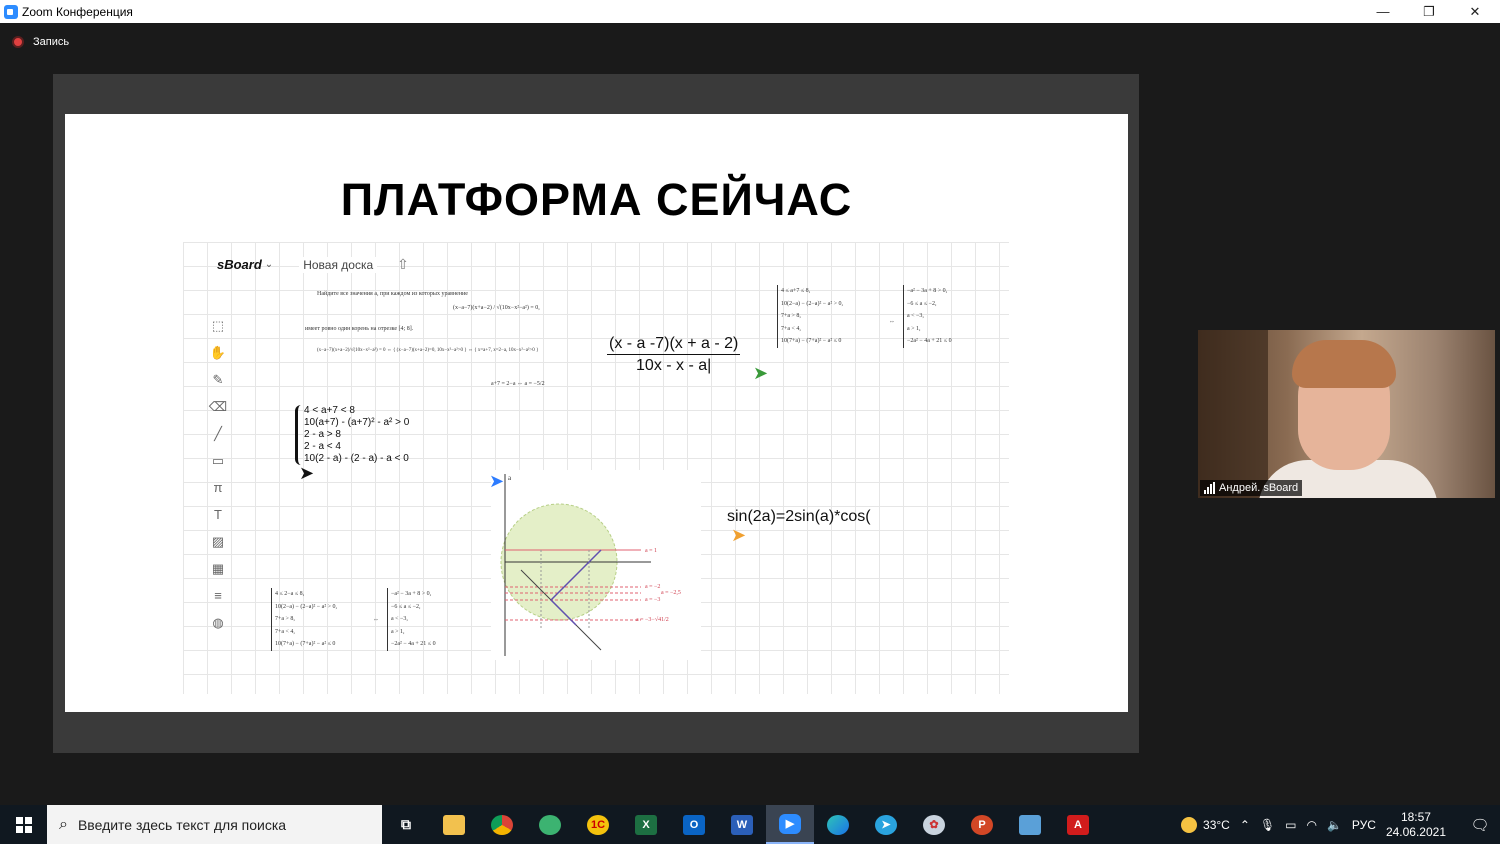  I want to click on edge-icon, so click(838, 824).